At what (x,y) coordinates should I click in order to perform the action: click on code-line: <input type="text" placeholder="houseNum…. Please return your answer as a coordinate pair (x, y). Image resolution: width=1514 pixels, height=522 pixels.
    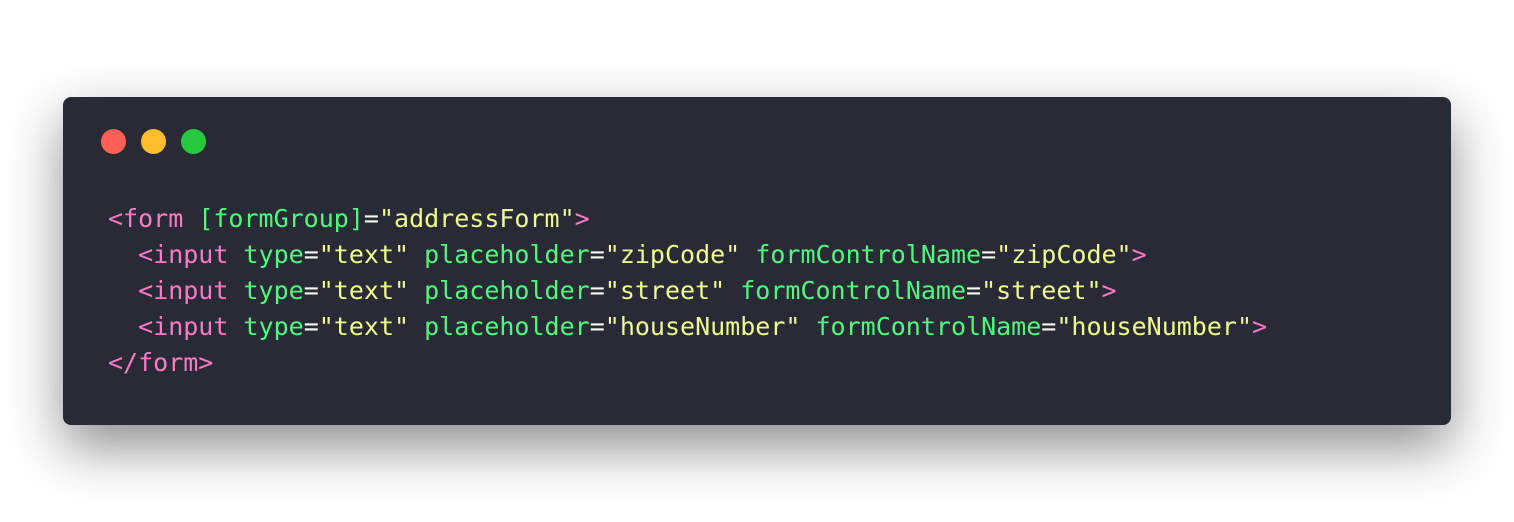
    Looking at the image, I should click on (687, 327).